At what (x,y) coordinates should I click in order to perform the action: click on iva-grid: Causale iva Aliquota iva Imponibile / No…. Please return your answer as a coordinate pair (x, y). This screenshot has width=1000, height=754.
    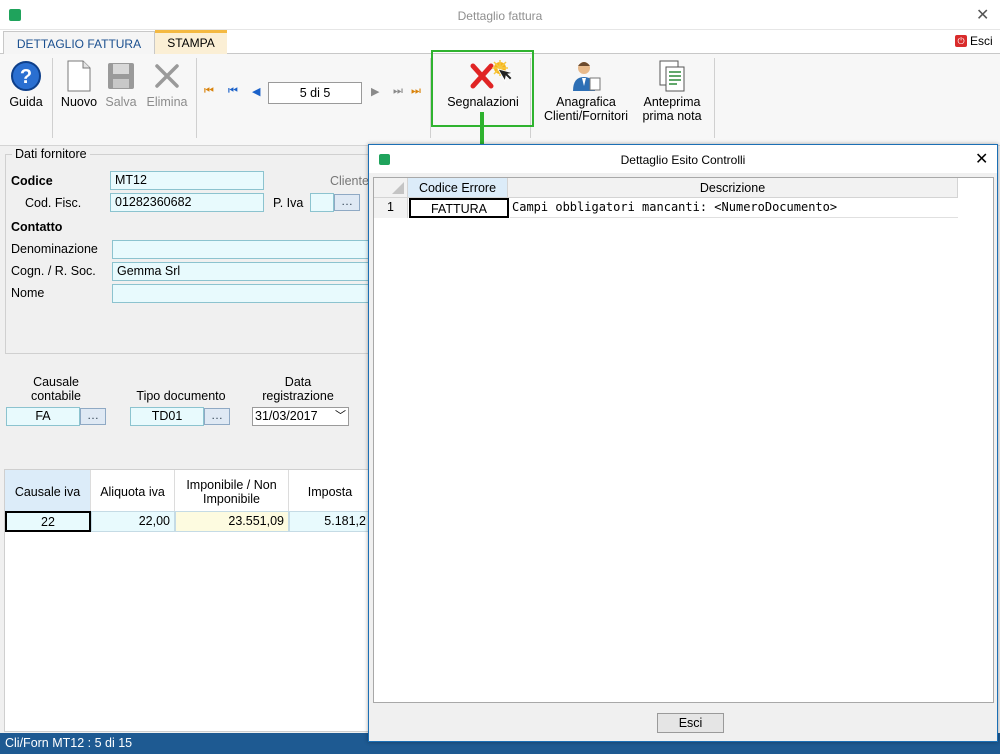
    Looking at the image, I should click on (187, 600).